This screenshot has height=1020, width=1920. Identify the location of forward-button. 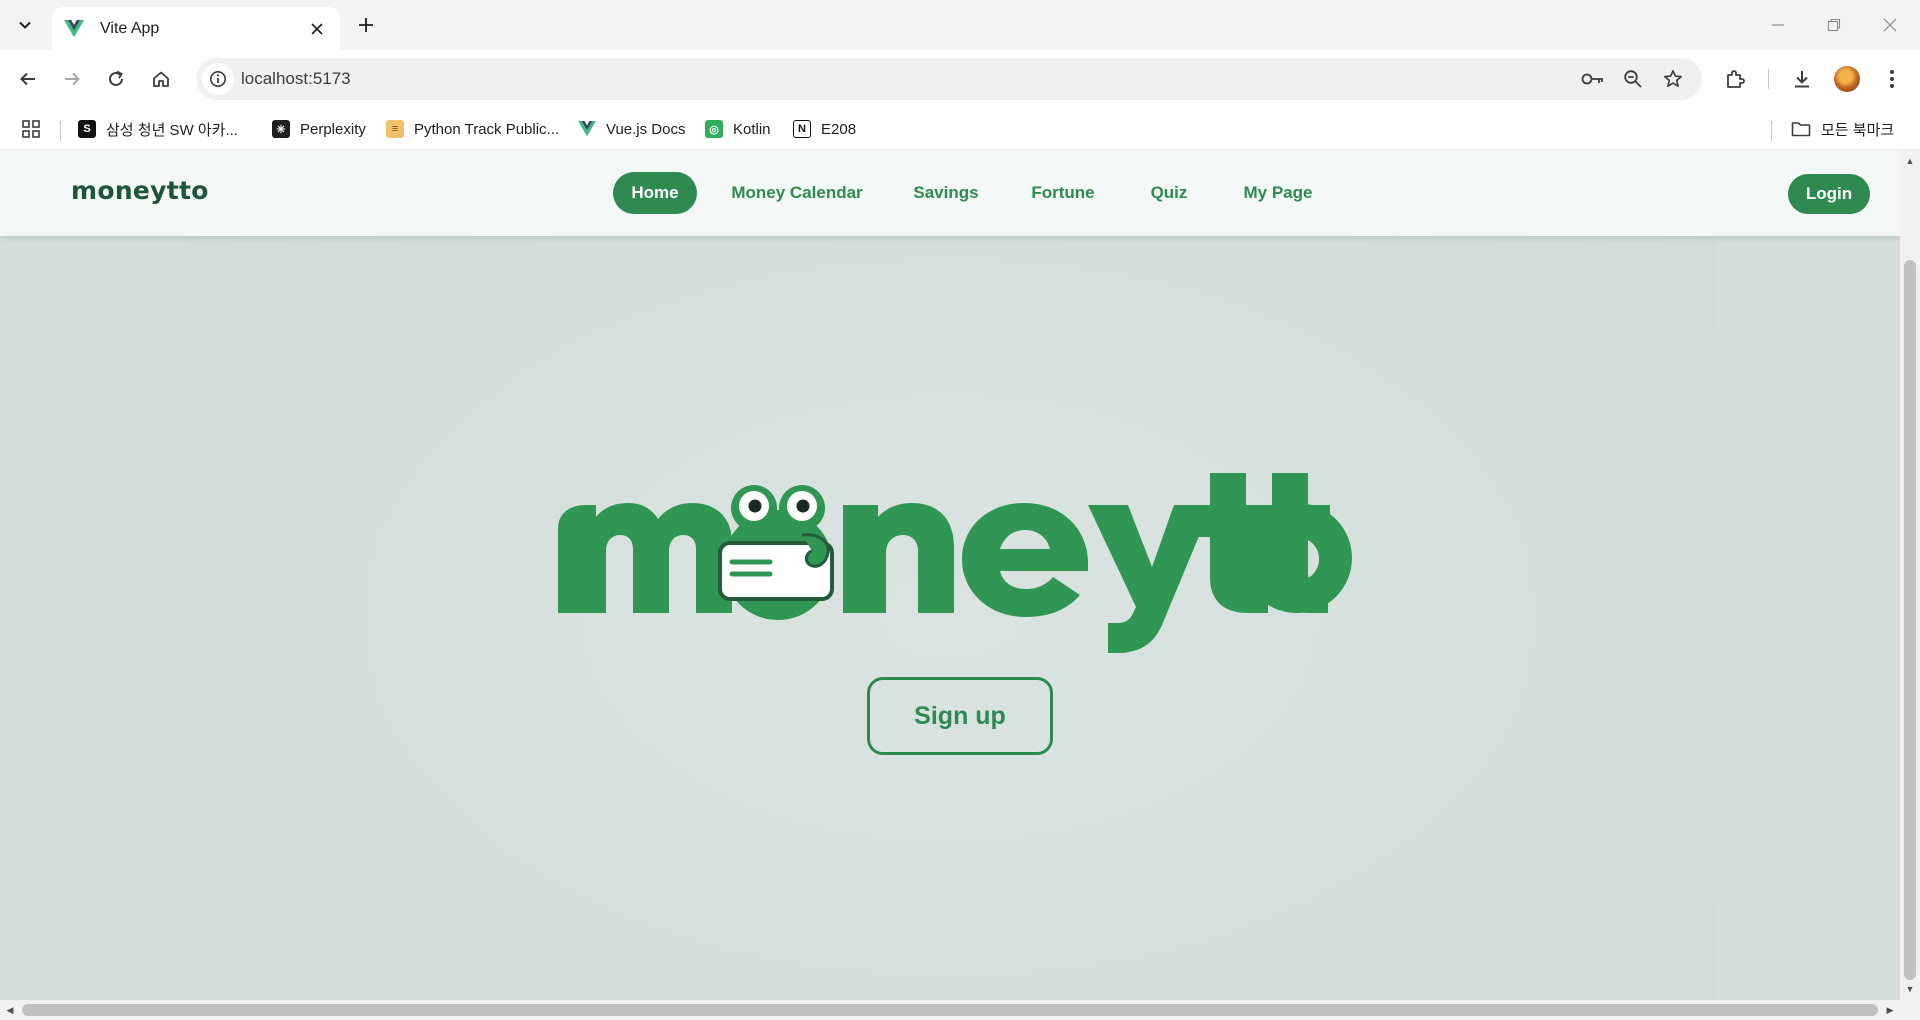
(72, 79).